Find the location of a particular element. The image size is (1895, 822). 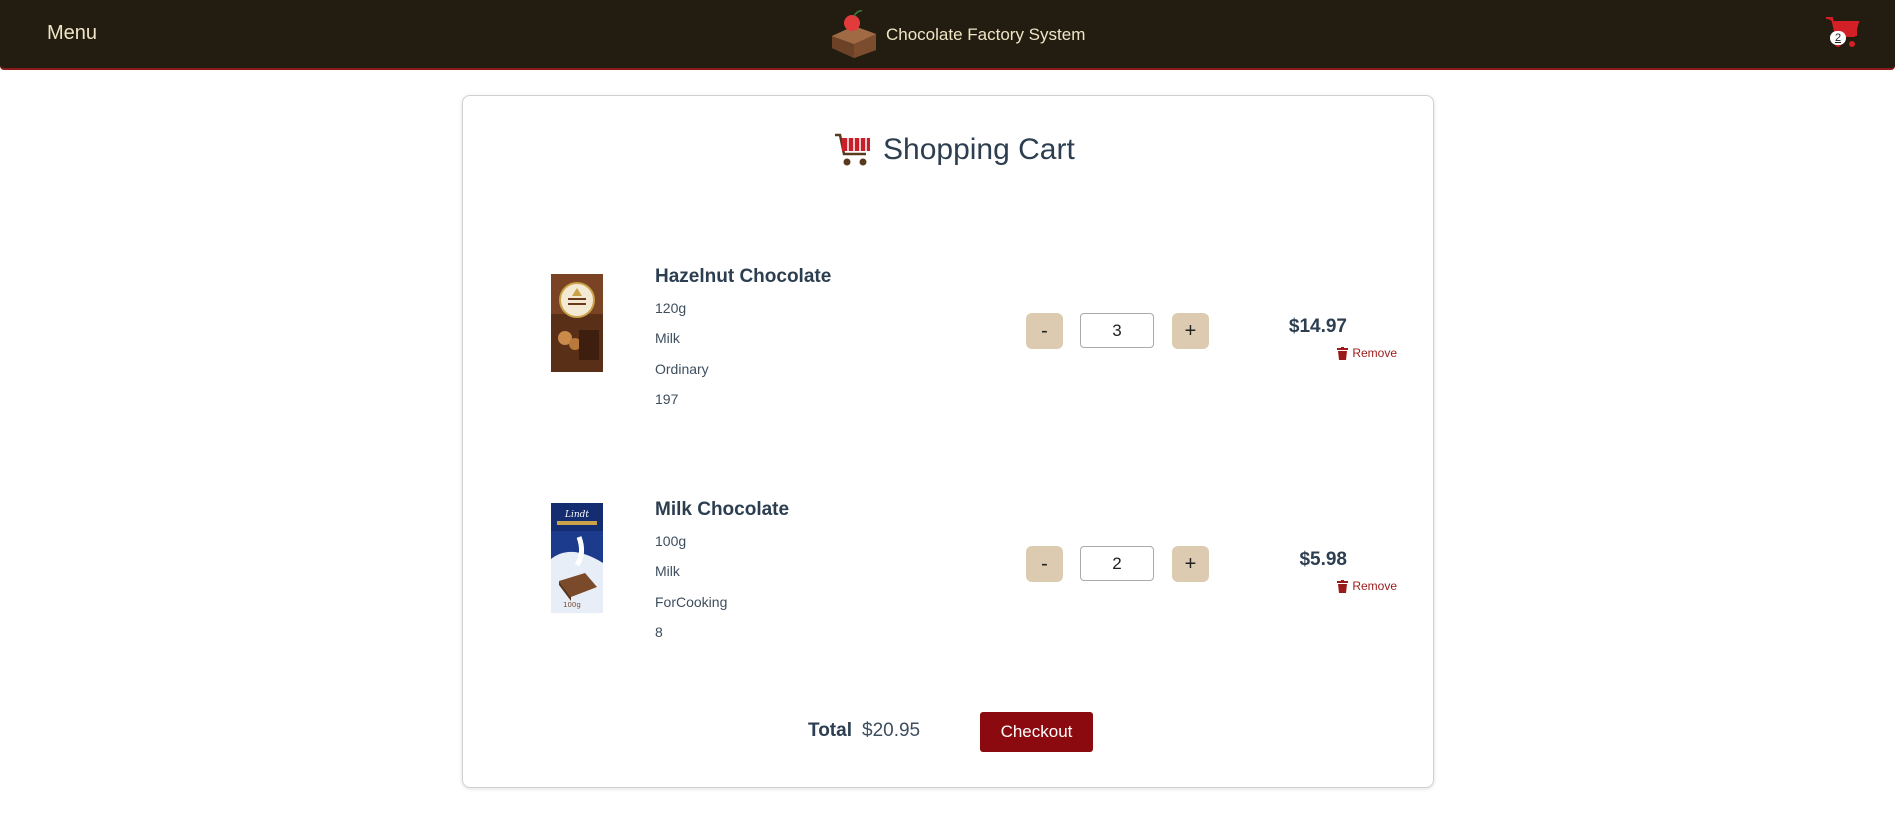

item-stock: 197 is located at coordinates (667, 399).